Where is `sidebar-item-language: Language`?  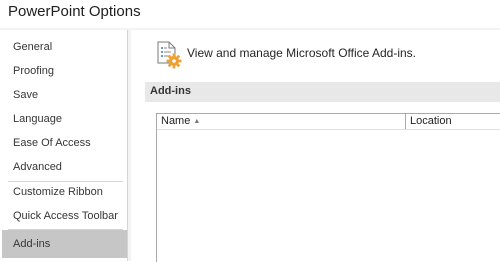 sidebar-item-language: Language is located at coordinates (64, 119).